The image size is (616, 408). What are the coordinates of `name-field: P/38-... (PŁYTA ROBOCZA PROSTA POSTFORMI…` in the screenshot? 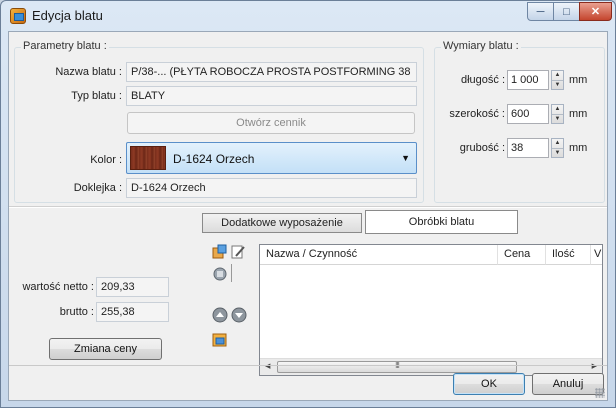 It's located at (271, 72).